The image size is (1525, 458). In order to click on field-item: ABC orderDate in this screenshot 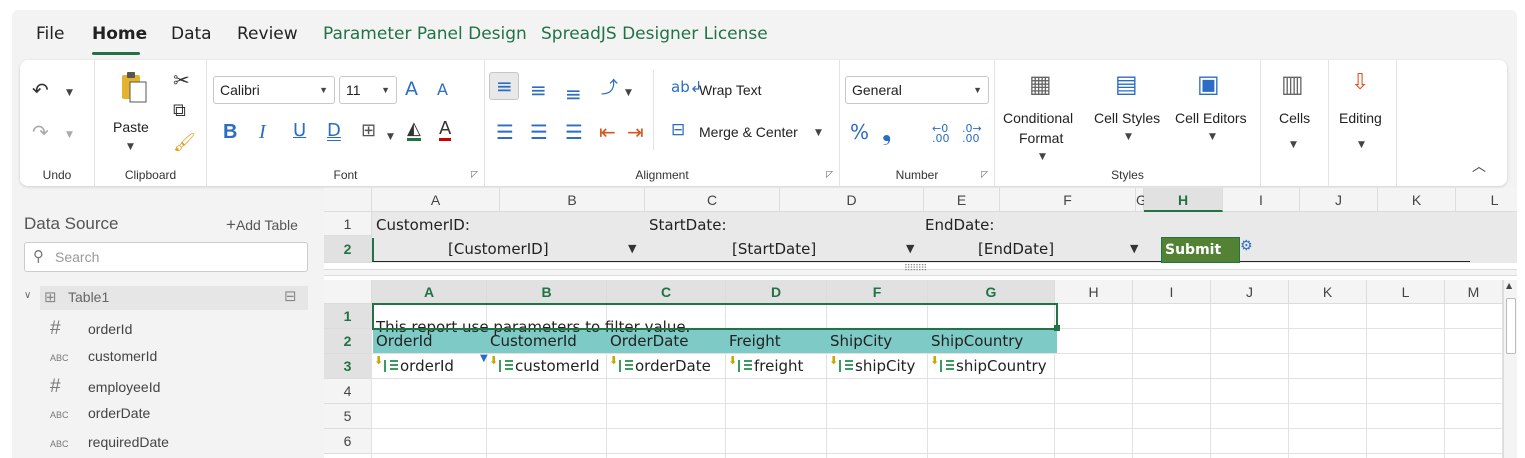, I will do `click(100, 413)`.